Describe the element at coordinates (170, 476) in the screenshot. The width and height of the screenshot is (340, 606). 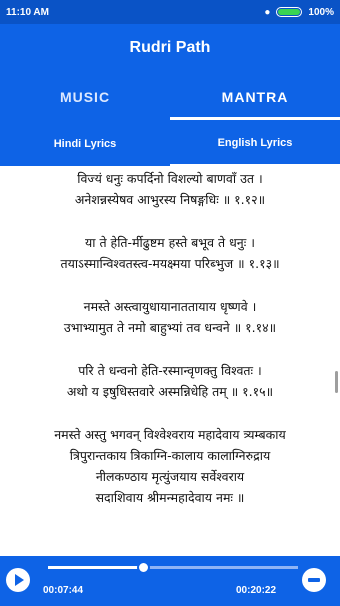
I see `verse-line: नीलकण्ठाय मृत्युंजयाय सर्वेश्वराय` at that location.